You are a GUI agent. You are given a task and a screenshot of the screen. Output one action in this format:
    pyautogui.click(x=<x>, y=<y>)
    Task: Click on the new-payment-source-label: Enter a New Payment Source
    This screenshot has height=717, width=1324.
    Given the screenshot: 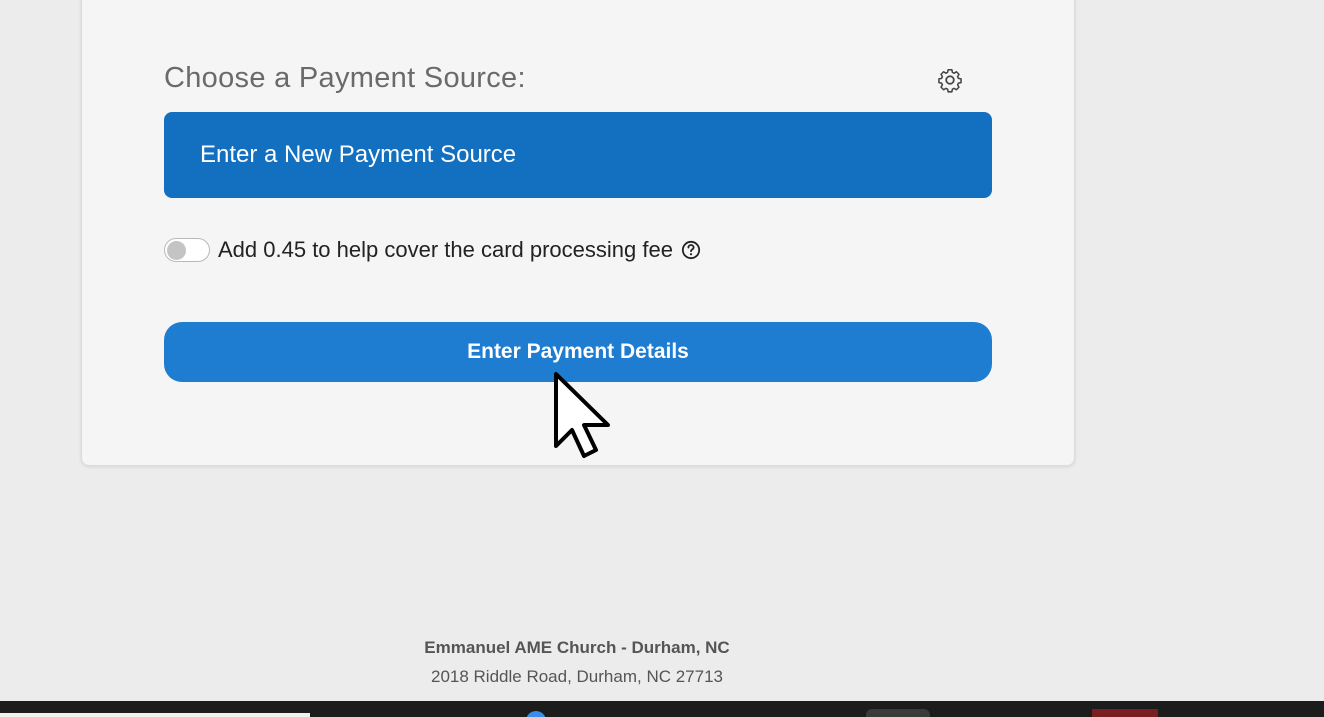 What is the action you would take?
    pyautogui.click(x=358, y=154)
    